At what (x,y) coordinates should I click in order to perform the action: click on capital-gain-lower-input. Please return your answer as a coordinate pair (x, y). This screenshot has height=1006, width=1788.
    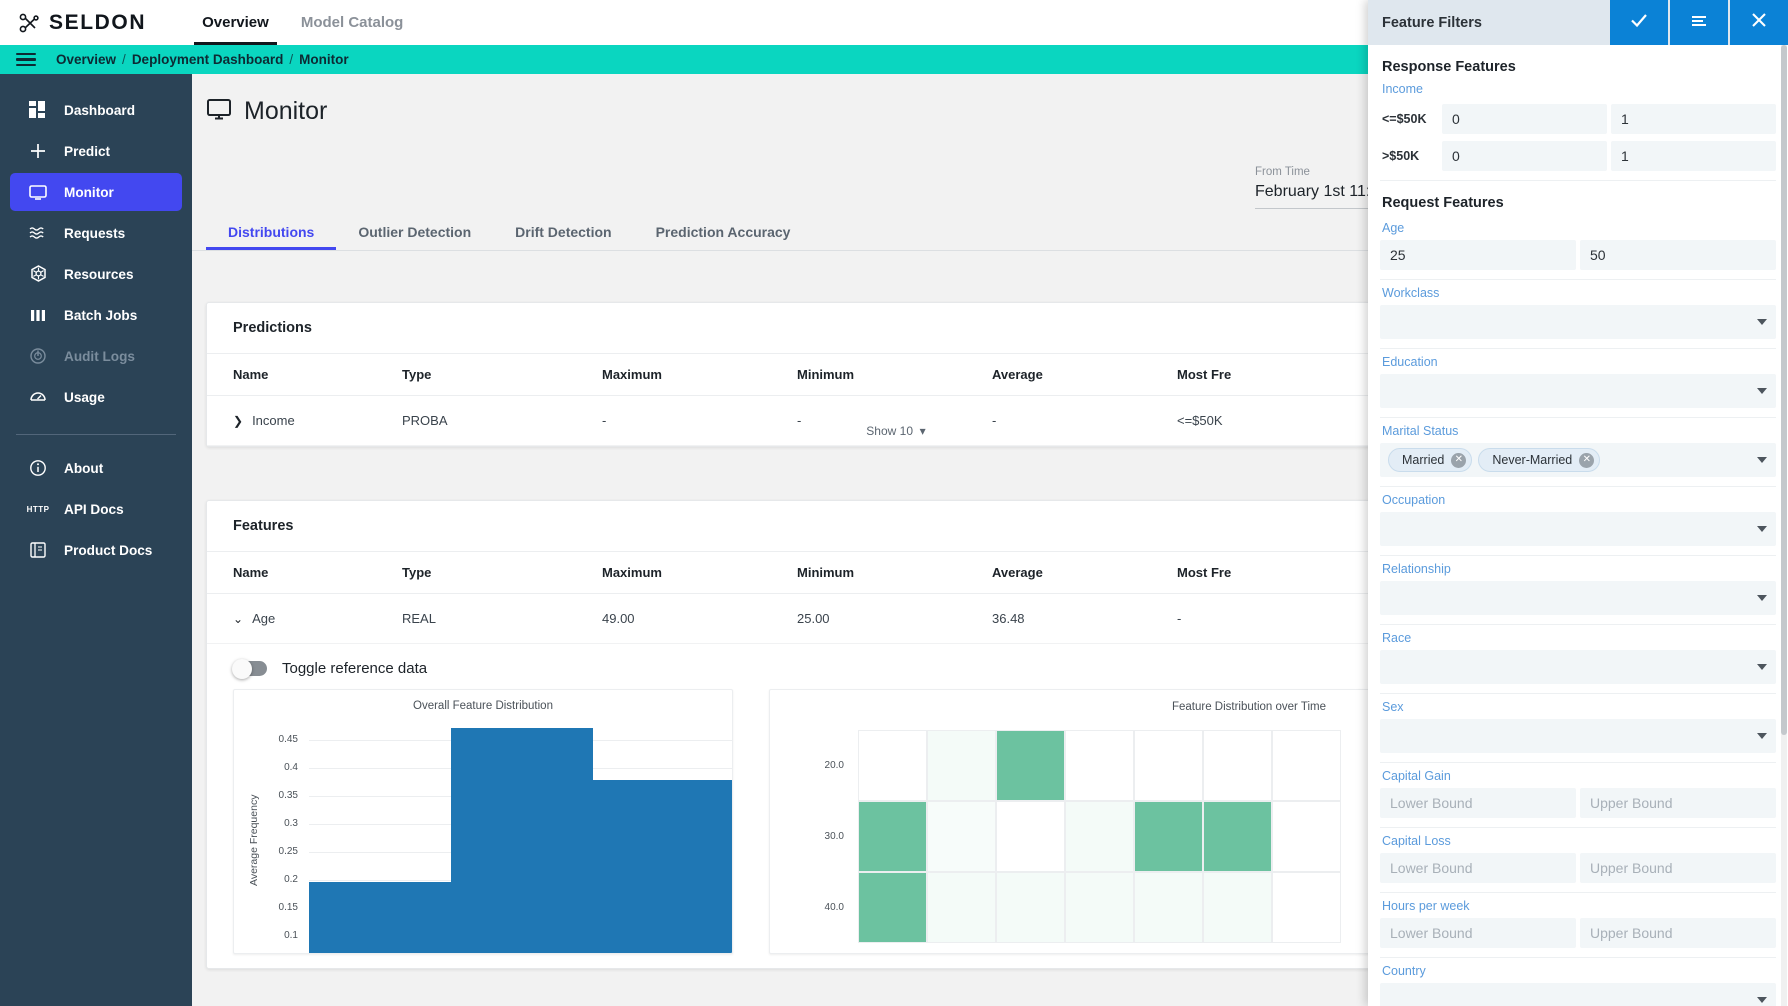
    Looking at the image, I should click on (1478, 803).